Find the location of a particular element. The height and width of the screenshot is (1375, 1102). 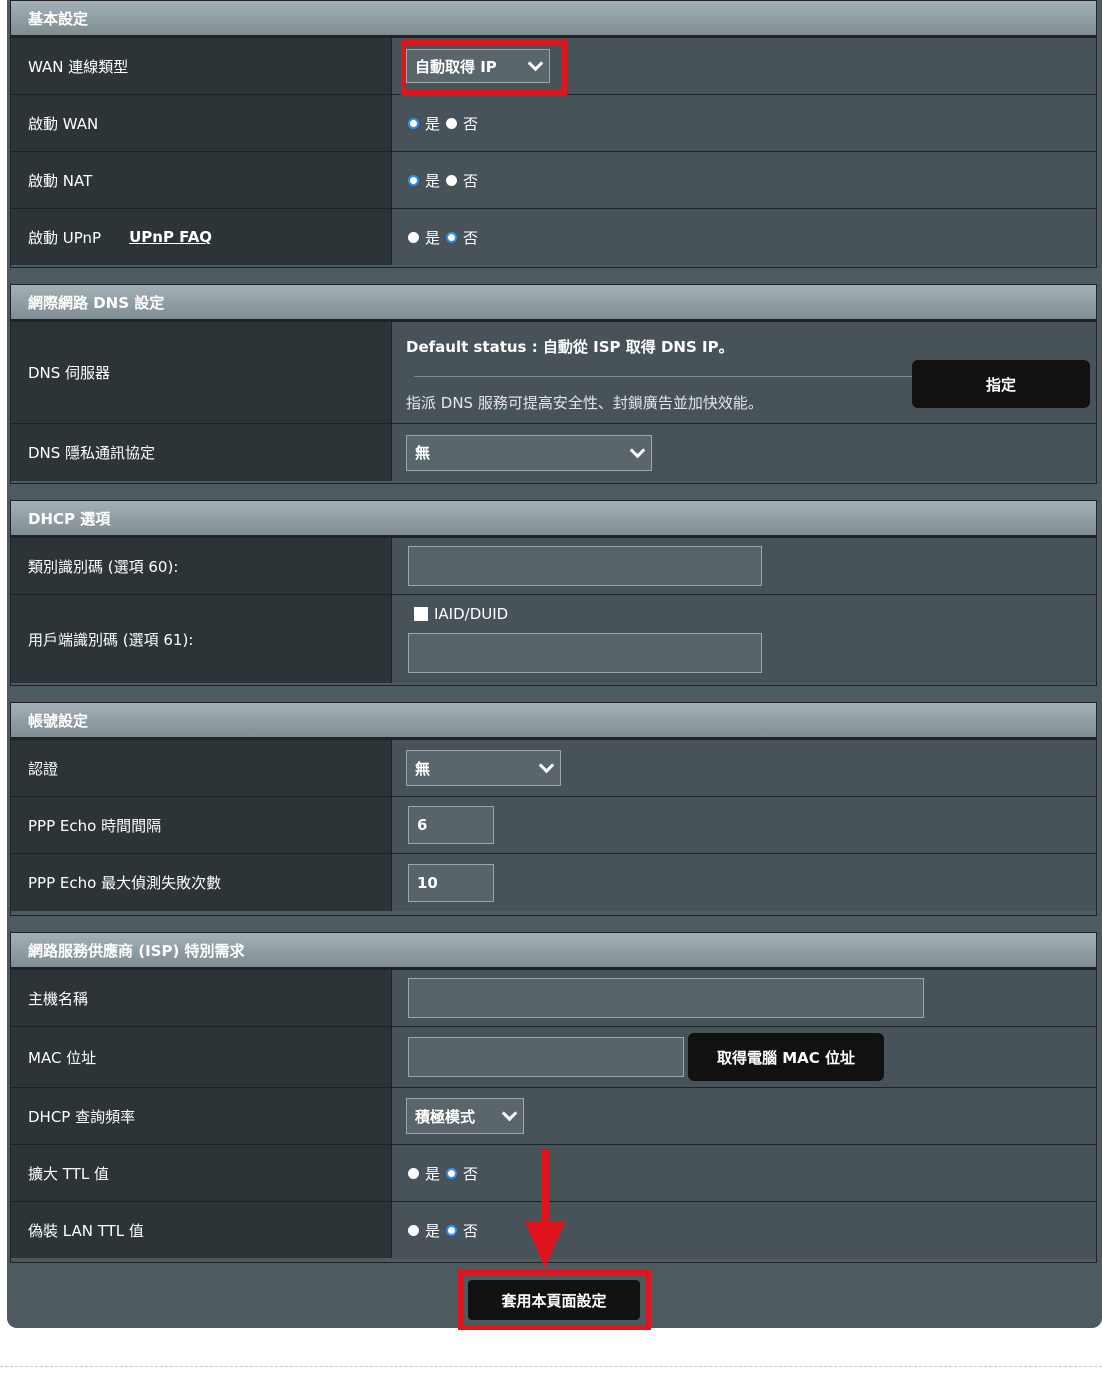

extend-ttl-yes-radio: 是 is located at coordinates (424, 1173).